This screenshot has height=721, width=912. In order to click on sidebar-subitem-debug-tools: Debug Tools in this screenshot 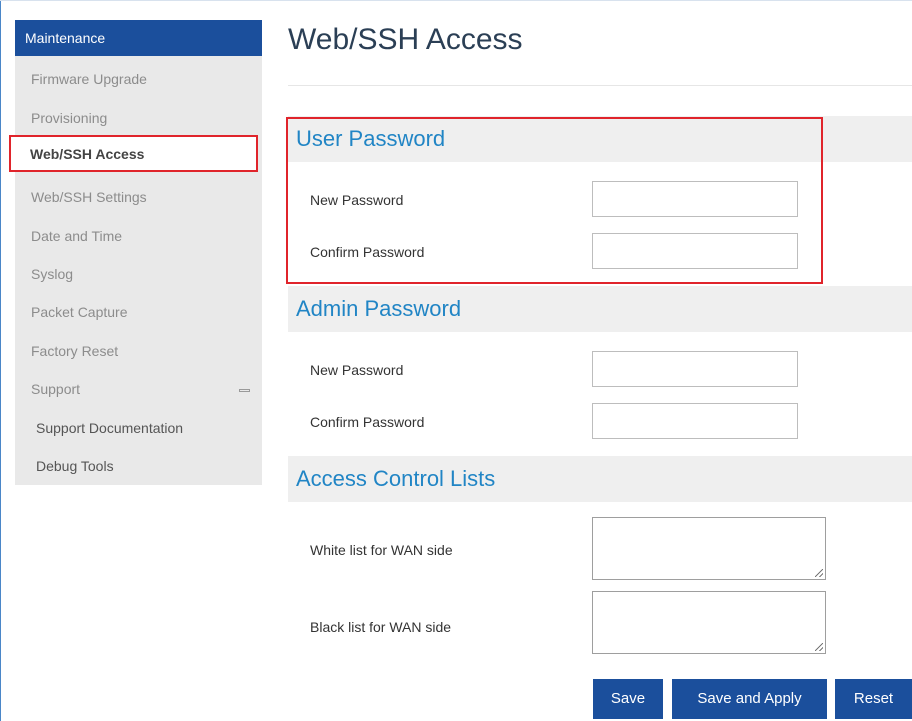, I will do `click(138, 466)`.